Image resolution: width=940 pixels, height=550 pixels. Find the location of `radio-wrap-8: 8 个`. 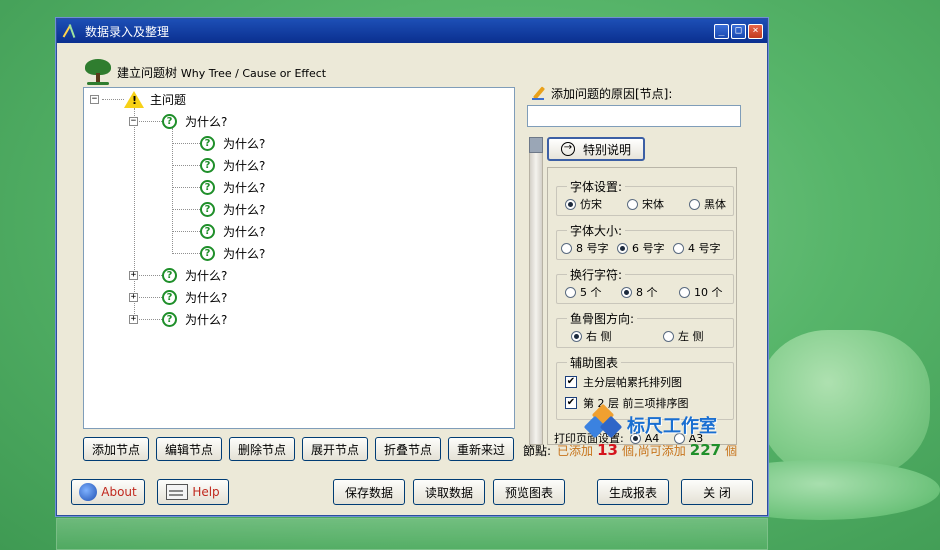

radio-wrap-8: 8 个 is located at coordinates (650, 292).